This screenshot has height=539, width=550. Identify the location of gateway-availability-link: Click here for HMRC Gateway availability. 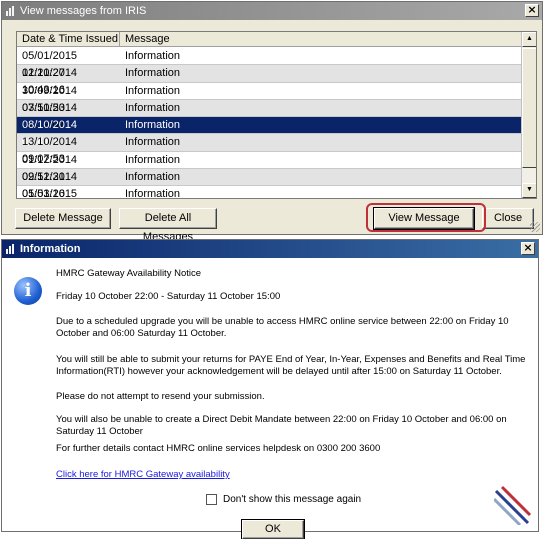
(295, 475).